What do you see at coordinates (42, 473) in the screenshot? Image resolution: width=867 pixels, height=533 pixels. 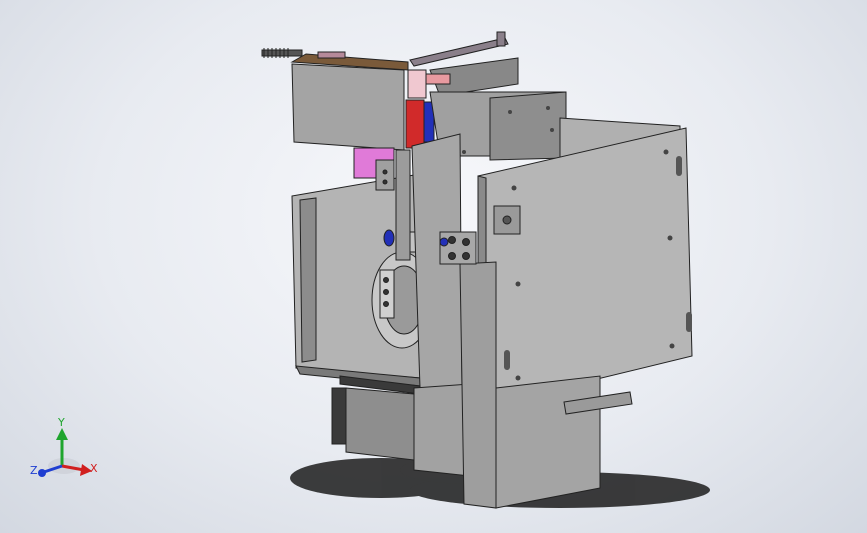 I see `z-axis-arrow-icon` at bounding box center [42, 473].